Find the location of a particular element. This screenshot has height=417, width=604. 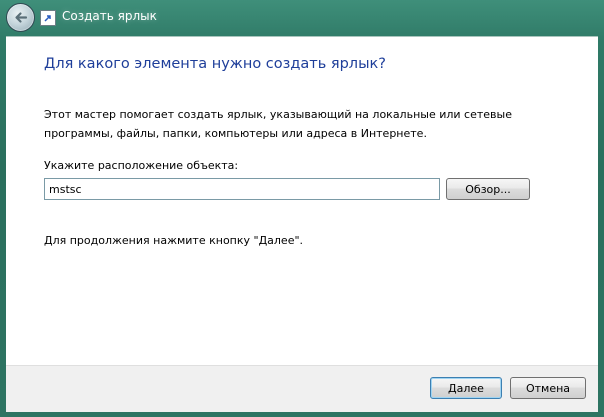

window-title: Создать ярлык is located at coordinates (109, 16).